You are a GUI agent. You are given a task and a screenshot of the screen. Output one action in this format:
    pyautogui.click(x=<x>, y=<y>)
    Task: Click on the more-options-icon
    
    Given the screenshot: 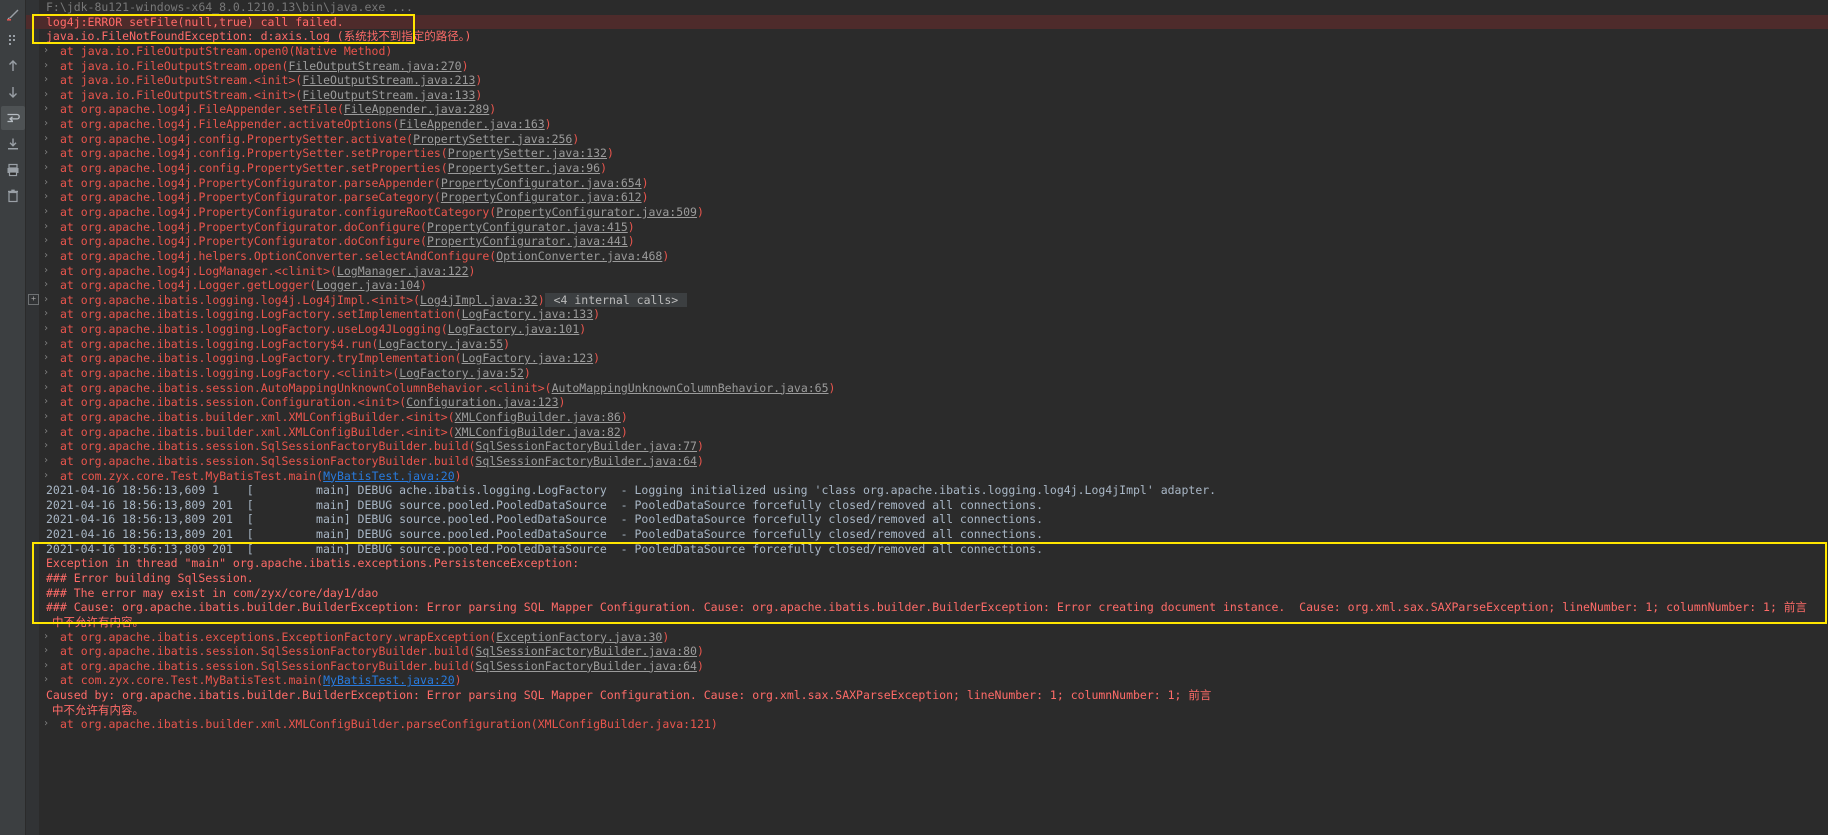 What is the action you would take?
    pyautogui.click(x=13, y=40)
    